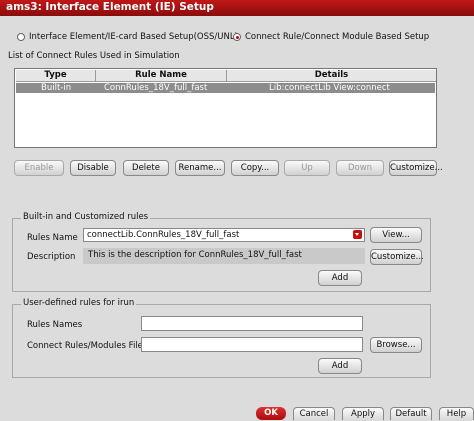  What do you see at coordinates (156, 88) in the screenshot?
I see `row-rule-name: ConnRules_18V_full_fast` at bounding box center [156, 88].